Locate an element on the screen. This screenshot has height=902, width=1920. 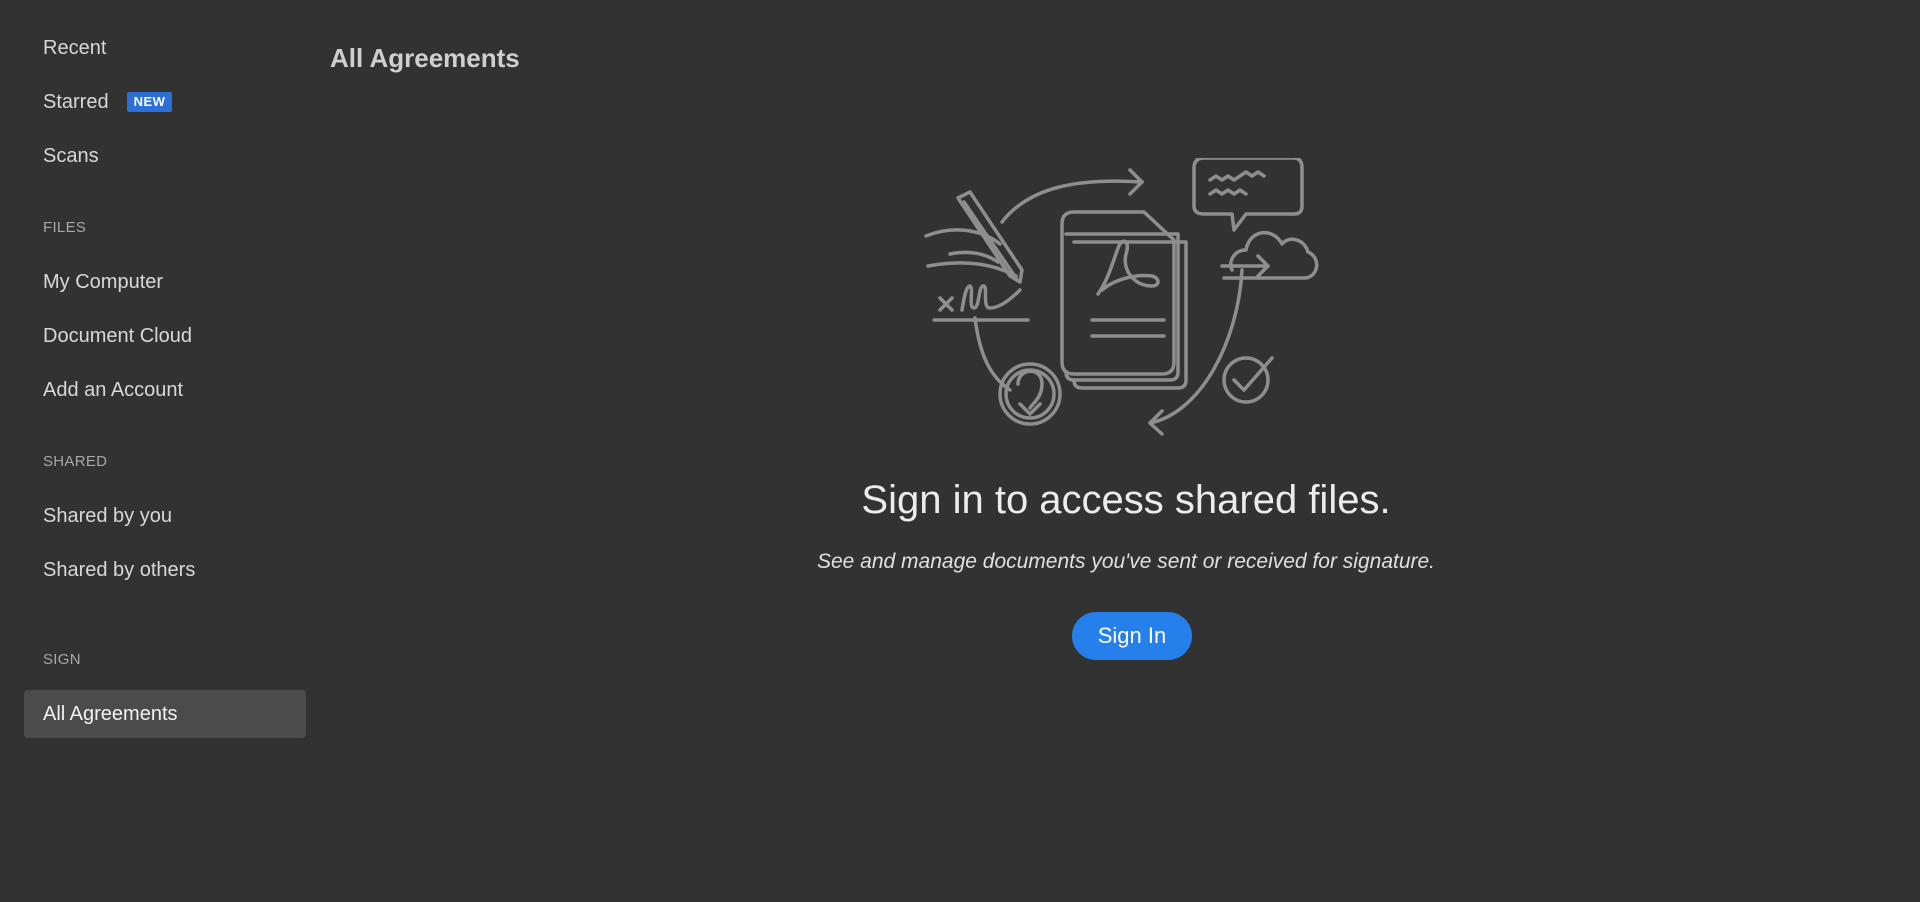
section-header-shared: SHARED is located at coordinates (75, 461).